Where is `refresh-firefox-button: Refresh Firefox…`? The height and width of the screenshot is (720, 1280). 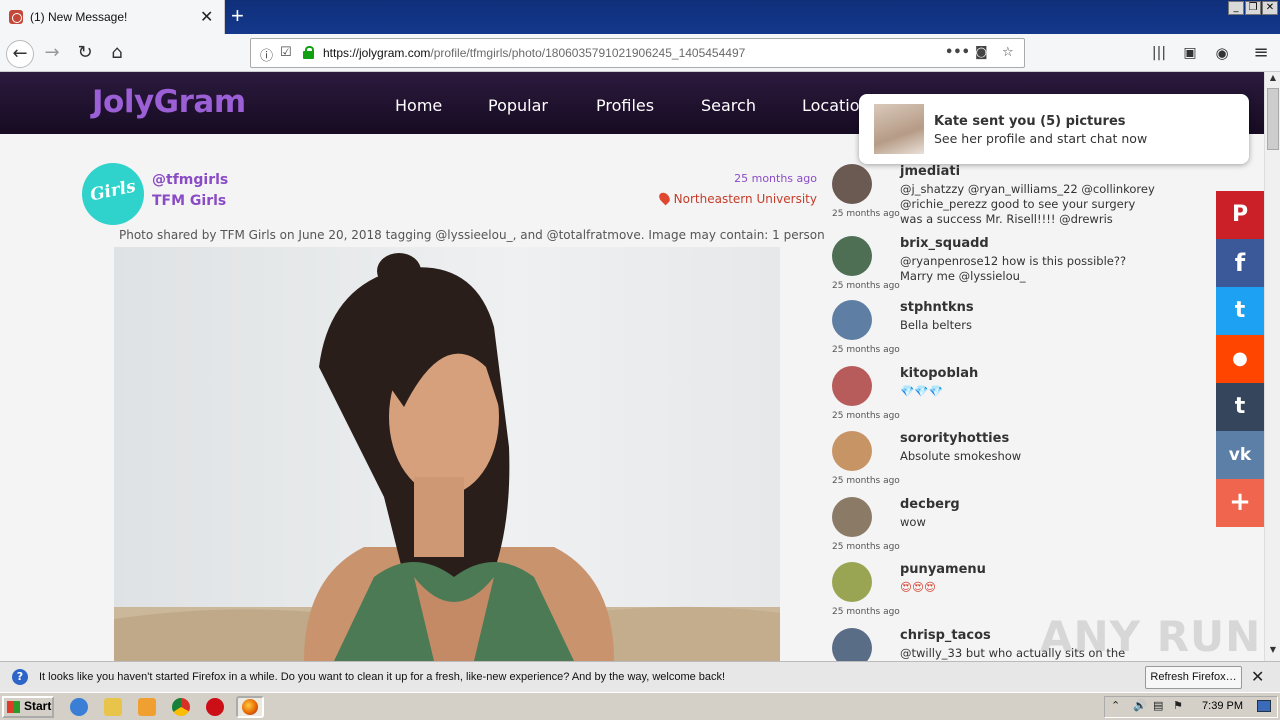
refresh-firefox-button: Refresh Firefox… is located at coordinates (1193, 677).